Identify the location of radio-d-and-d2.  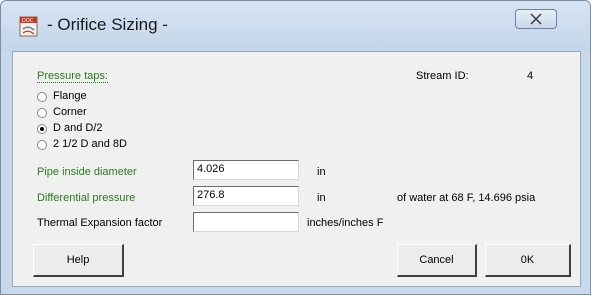
(42, 129).